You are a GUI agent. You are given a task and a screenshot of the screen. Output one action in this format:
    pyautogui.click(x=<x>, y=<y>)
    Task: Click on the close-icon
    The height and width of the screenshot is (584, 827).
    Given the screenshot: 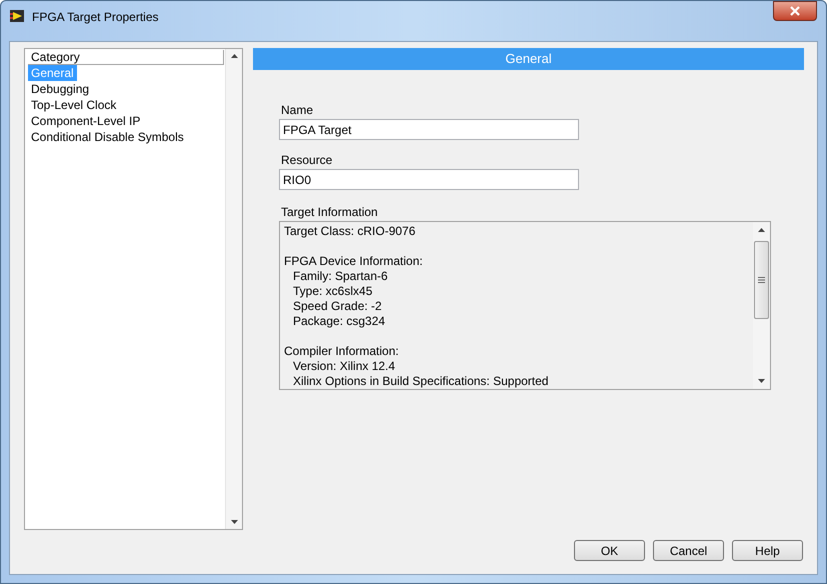 What is the action you would take?
    pyautogui.click(x=795, y=11)
    